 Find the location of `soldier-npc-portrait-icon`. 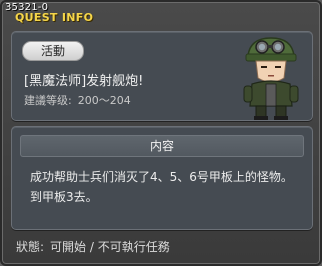

soldier-npc-portrait-icon is located at coordinates (271, 78).